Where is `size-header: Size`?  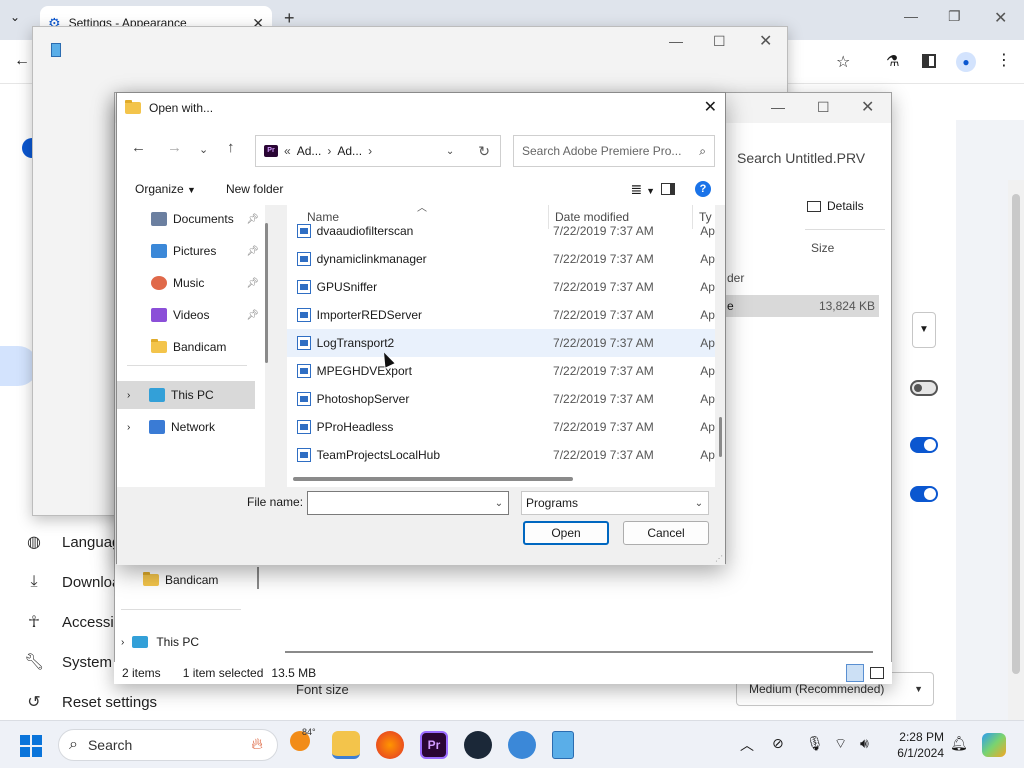 size-header: Size is located at coordinates (822, 248).